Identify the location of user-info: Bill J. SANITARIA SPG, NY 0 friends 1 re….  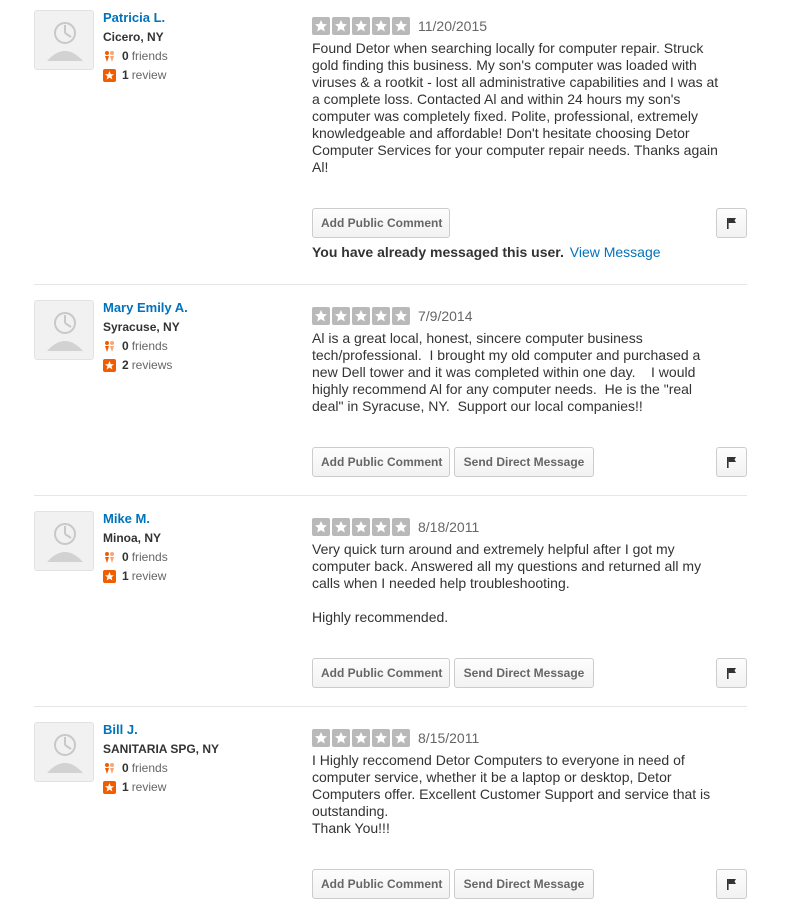
(203, 758).